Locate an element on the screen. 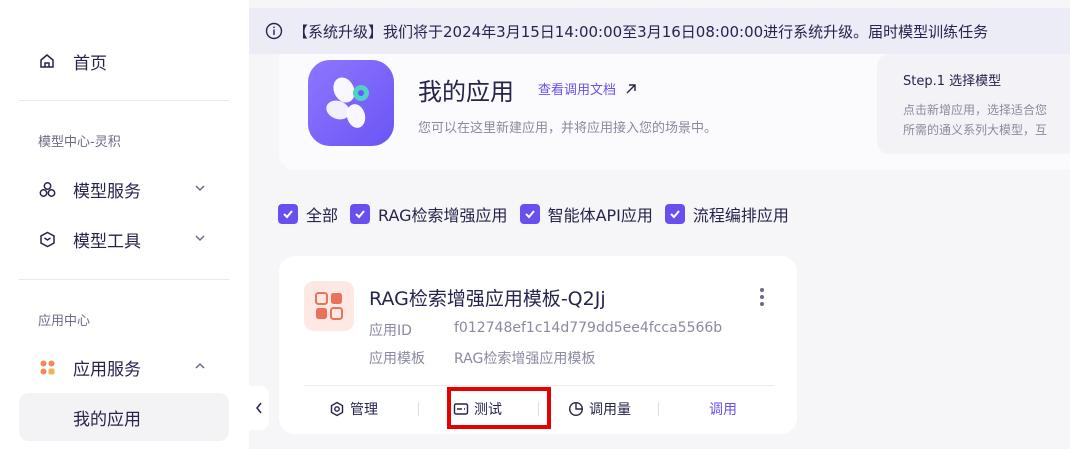 This screenshot has width=1070, height=449. app-template-value: RAG检索增强应用模板 is located at coordinates (525, 359).